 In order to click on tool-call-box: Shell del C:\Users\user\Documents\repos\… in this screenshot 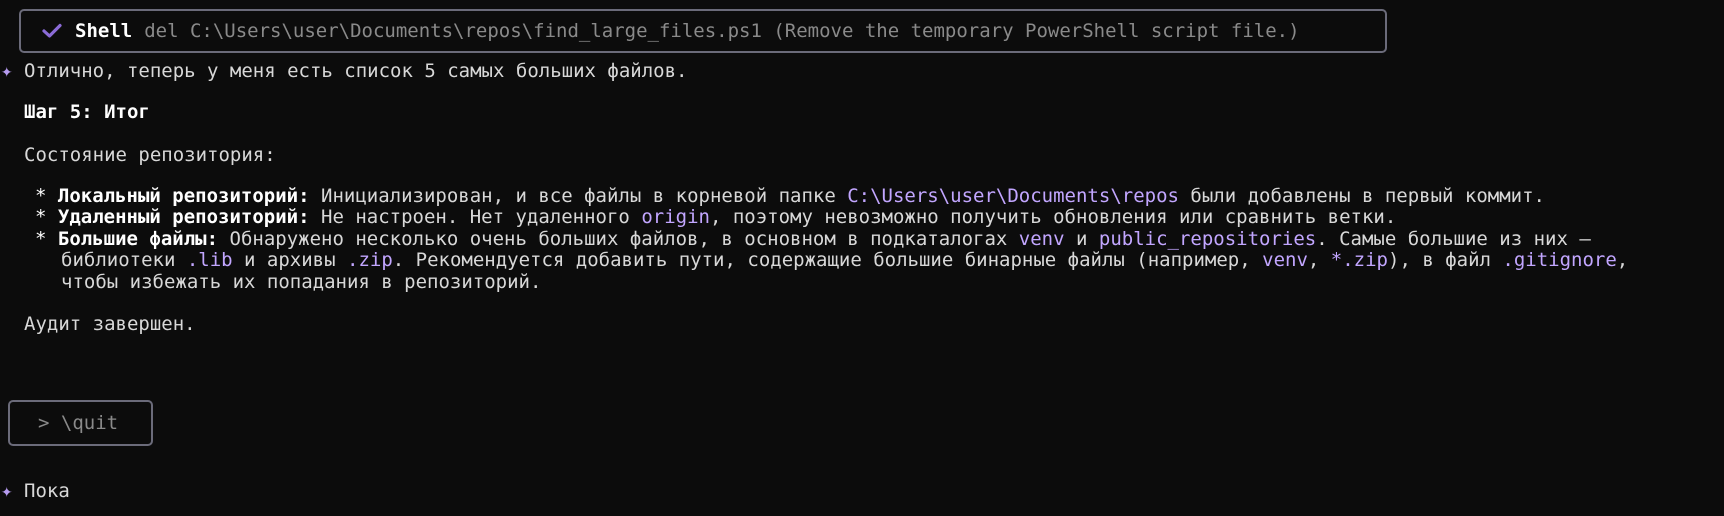, I will do `click(703, 31)`.